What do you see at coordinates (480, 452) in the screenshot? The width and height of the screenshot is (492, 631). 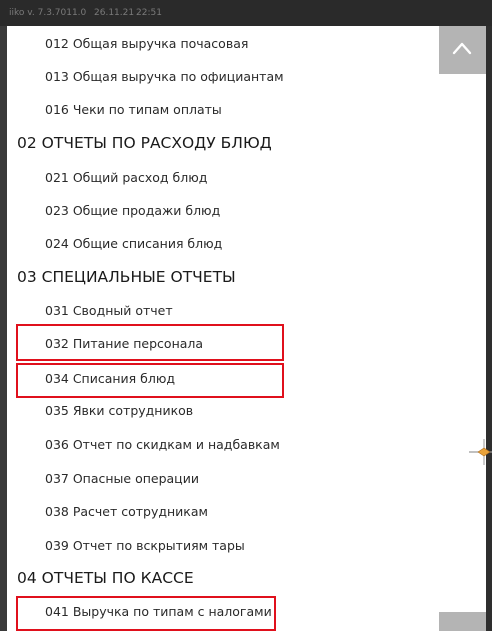 I see `drag-handle-icon` at bounding box center [480, 452].